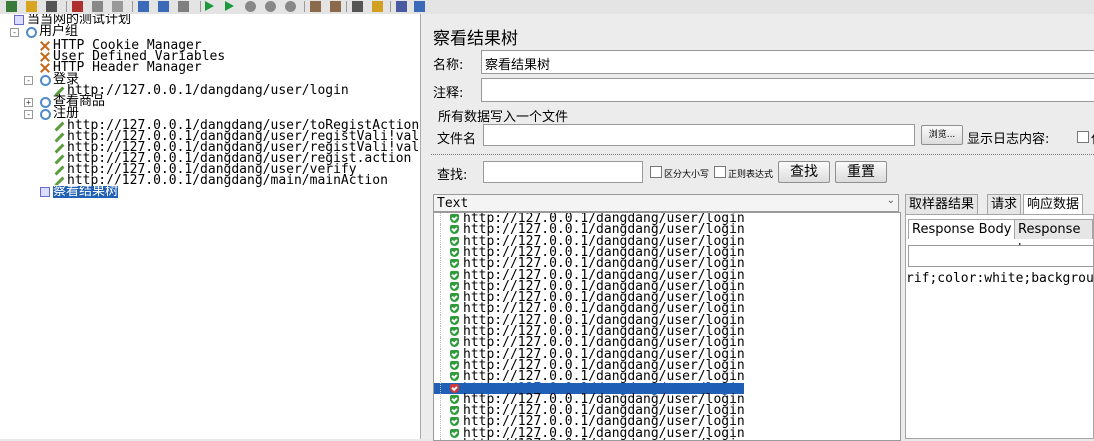  I want to click on toolbar, so click(547, 7).